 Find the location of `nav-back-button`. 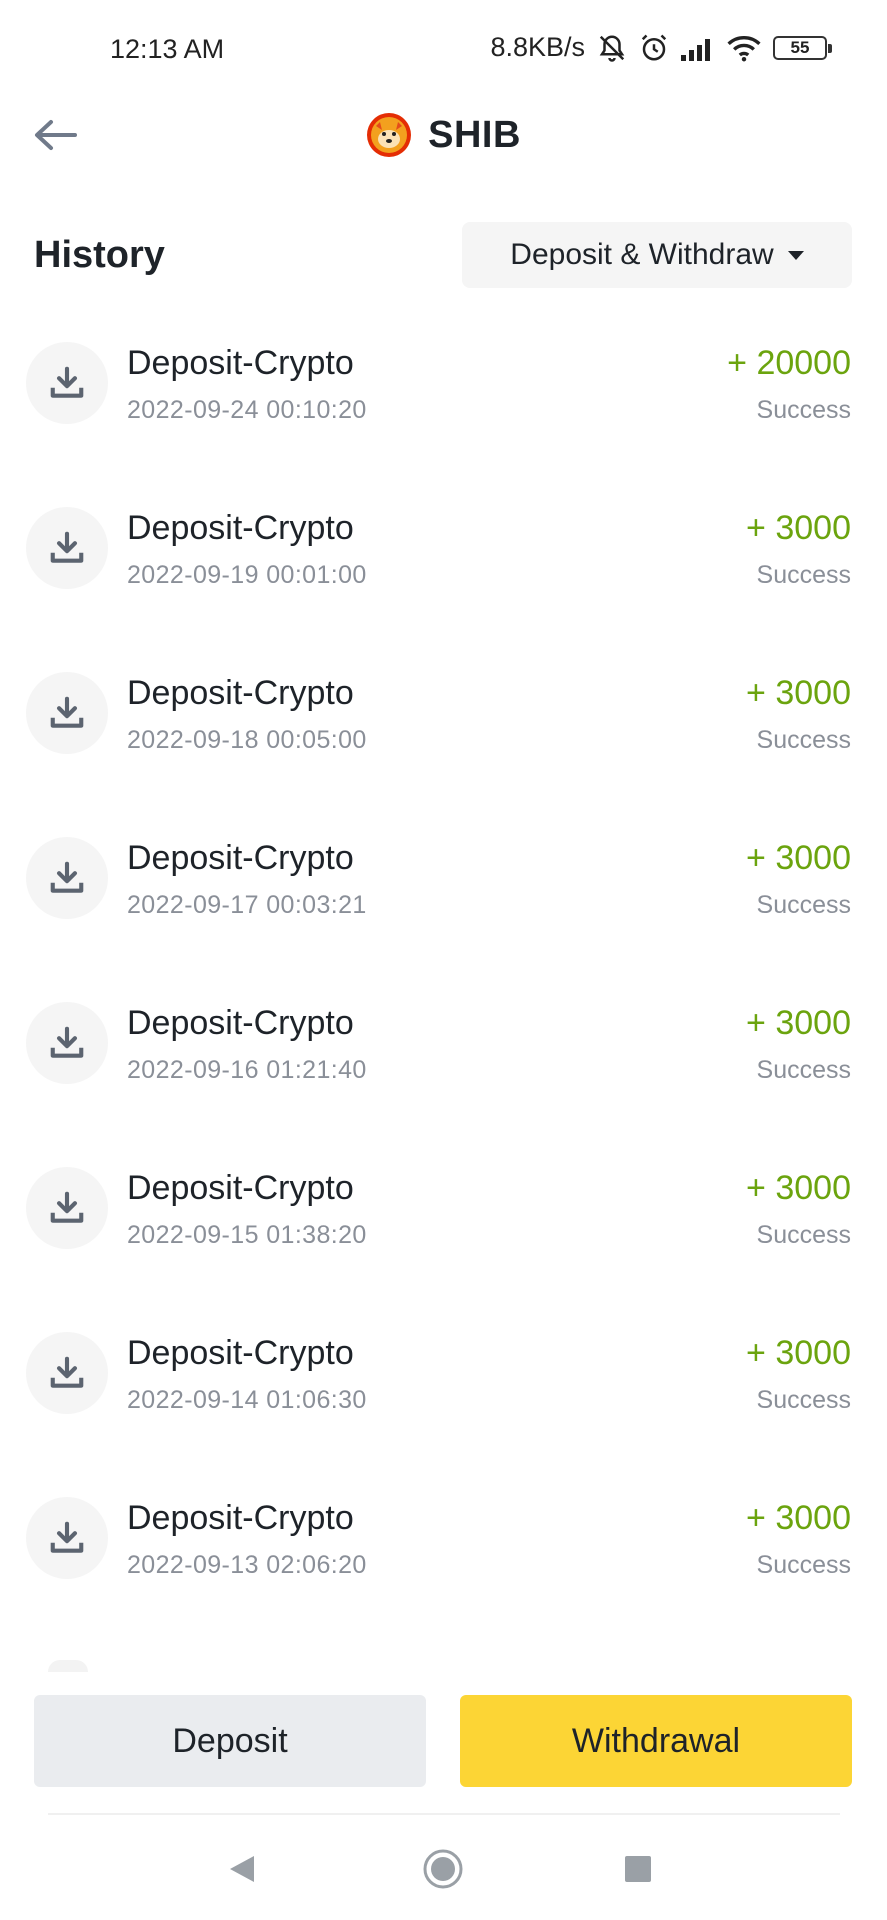

nav-back-button is located at coordinates (242, 1869).